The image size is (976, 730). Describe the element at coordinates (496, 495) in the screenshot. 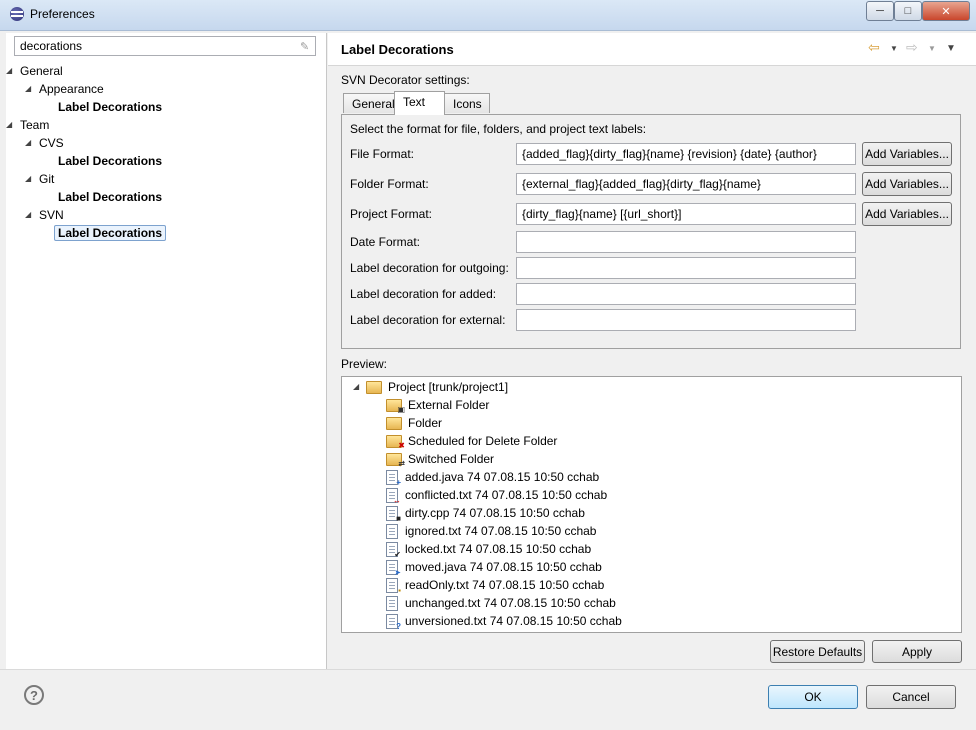

I see `preview-row: ↔ conflicted.txt 74 07.08.15 10:50 cchab` at that location.